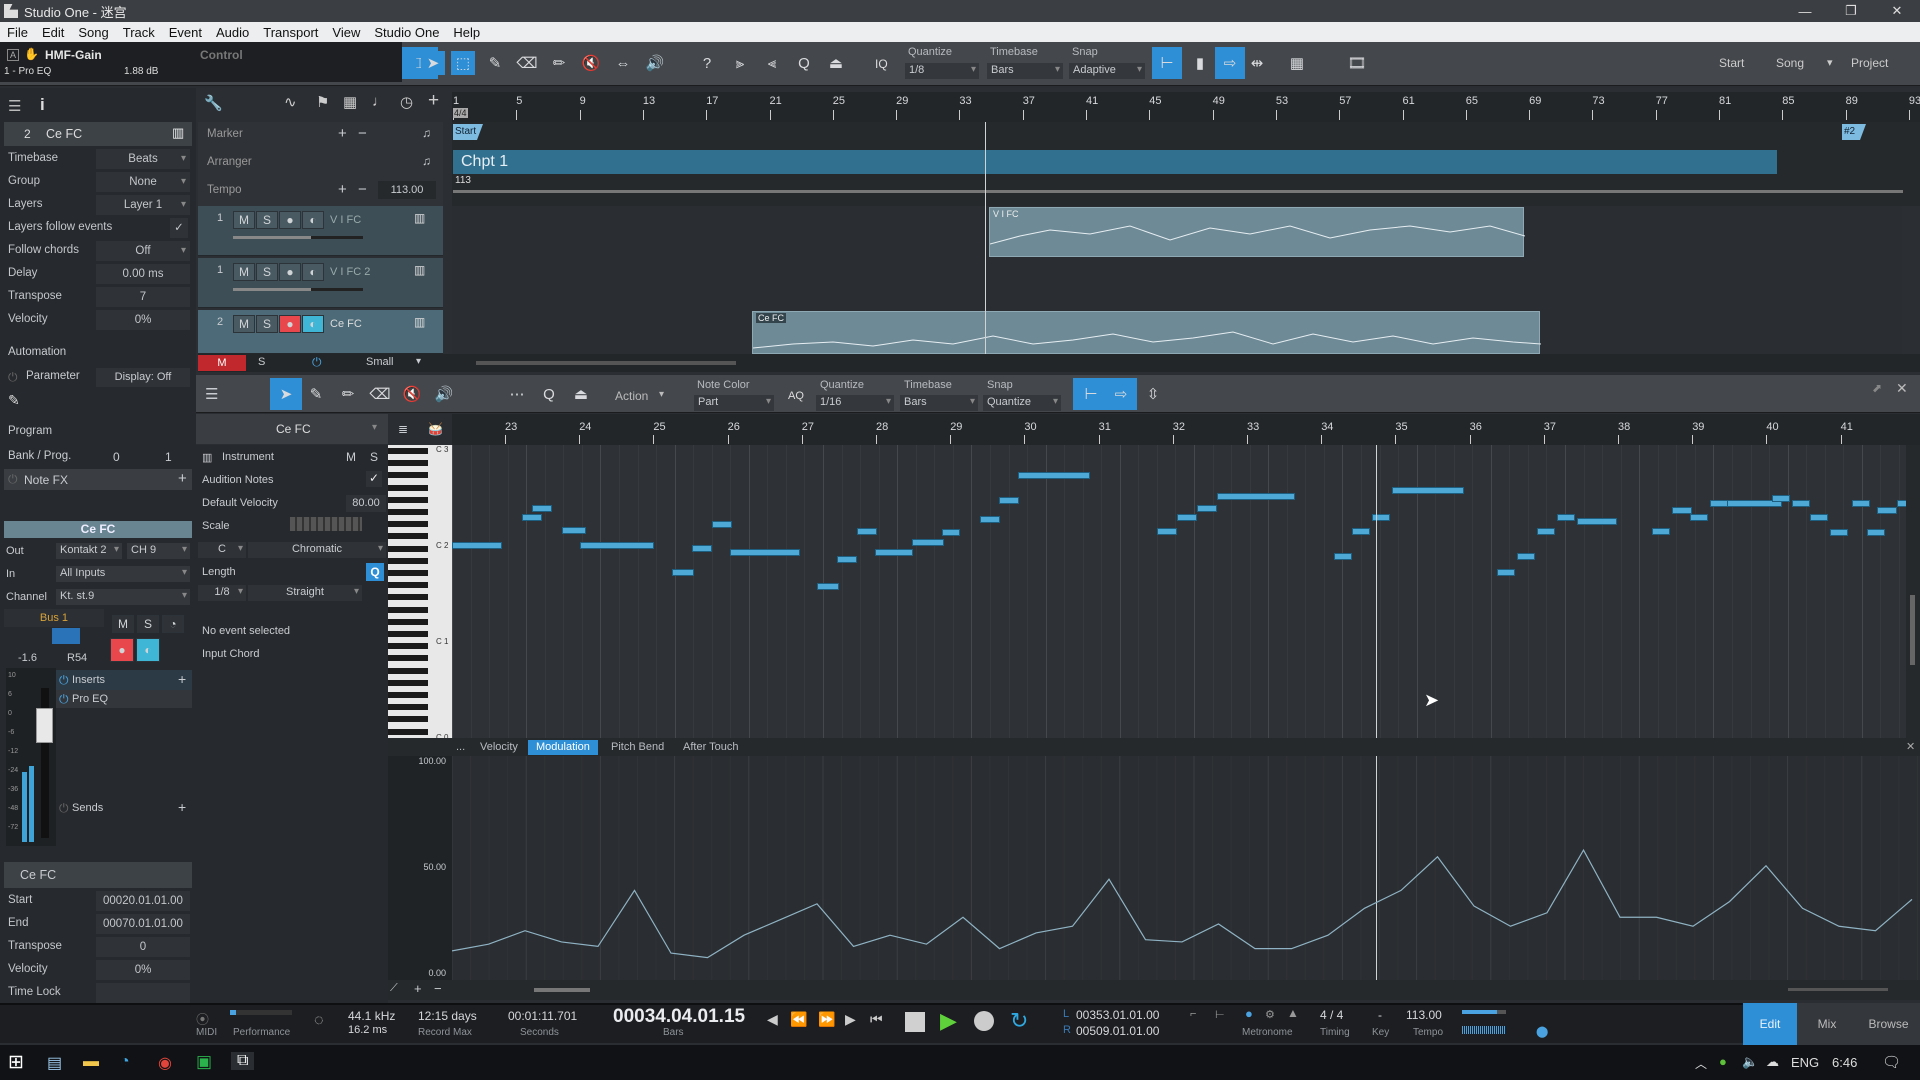 The width and height of the screenshot is (1920, 1080). Describe the element at coordinates (939, 403) in the screenshot. I see `editor-timebase-select: Bars` at that location.